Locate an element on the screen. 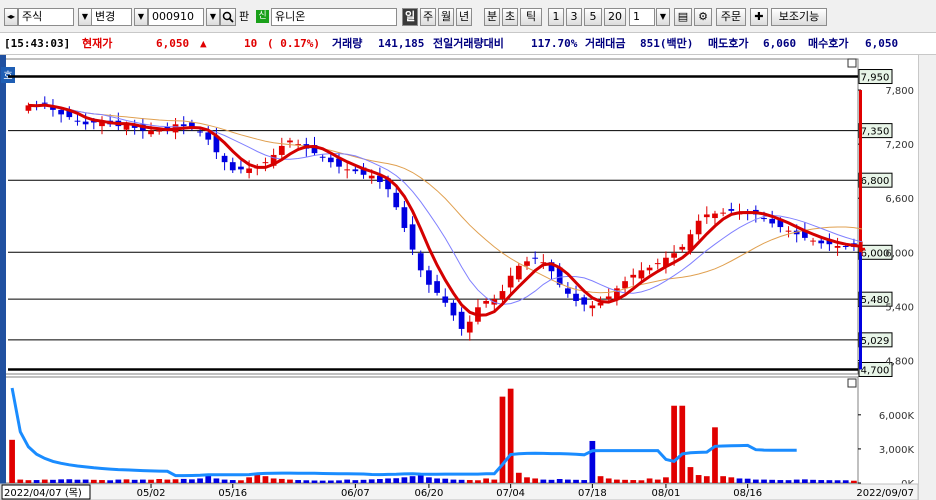  prev-volume-ratio-label: 전일거래량대비 is located at coordinates (468, 43).